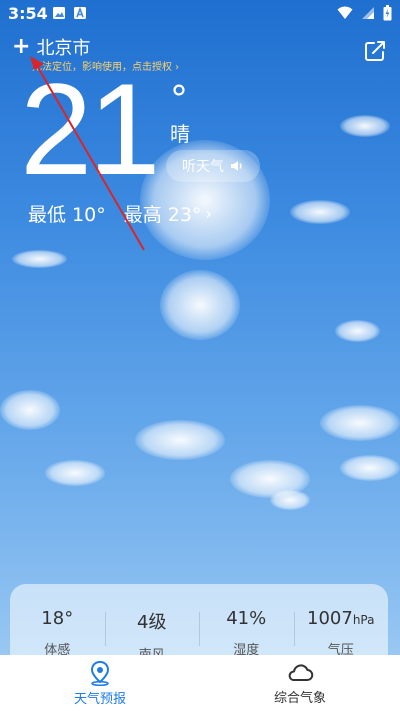  Describe the element at coordinates (28, 13) in the screenshot. I see `status-time: 3:54` at that location.